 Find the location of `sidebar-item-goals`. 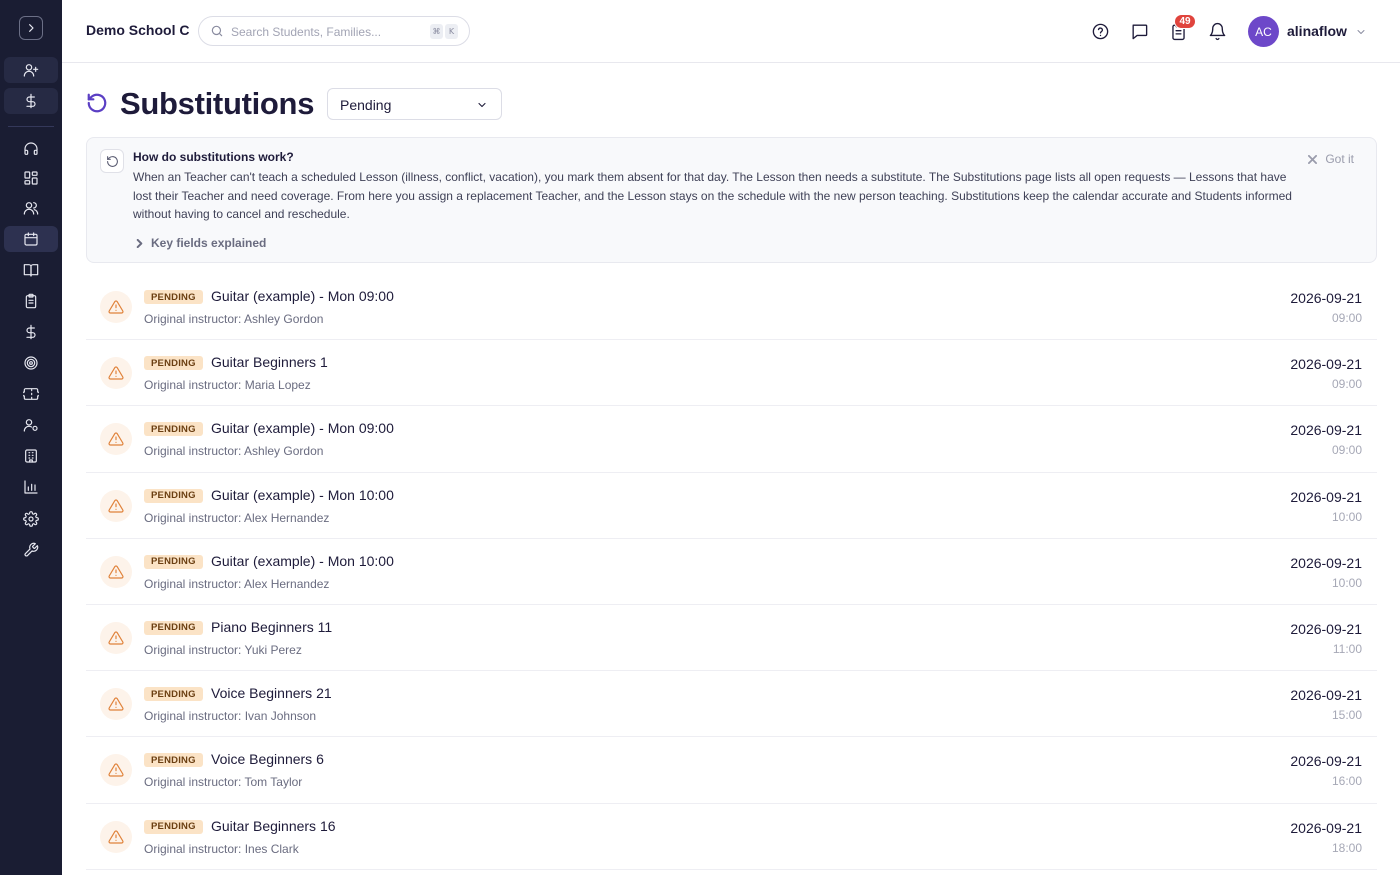

sidebar-item-goals is located at coordinates (31, 363).